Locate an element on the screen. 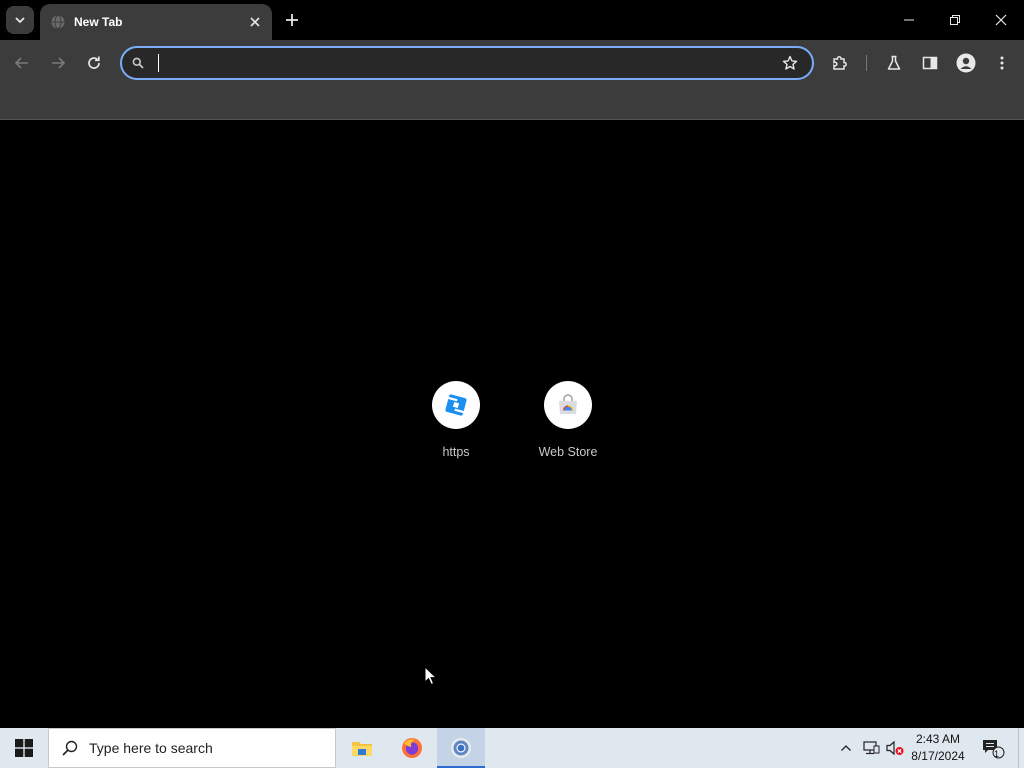 The width and height of the screenshot is (1024, 768). more-vert-icon is located at coordinates (1002, 63).